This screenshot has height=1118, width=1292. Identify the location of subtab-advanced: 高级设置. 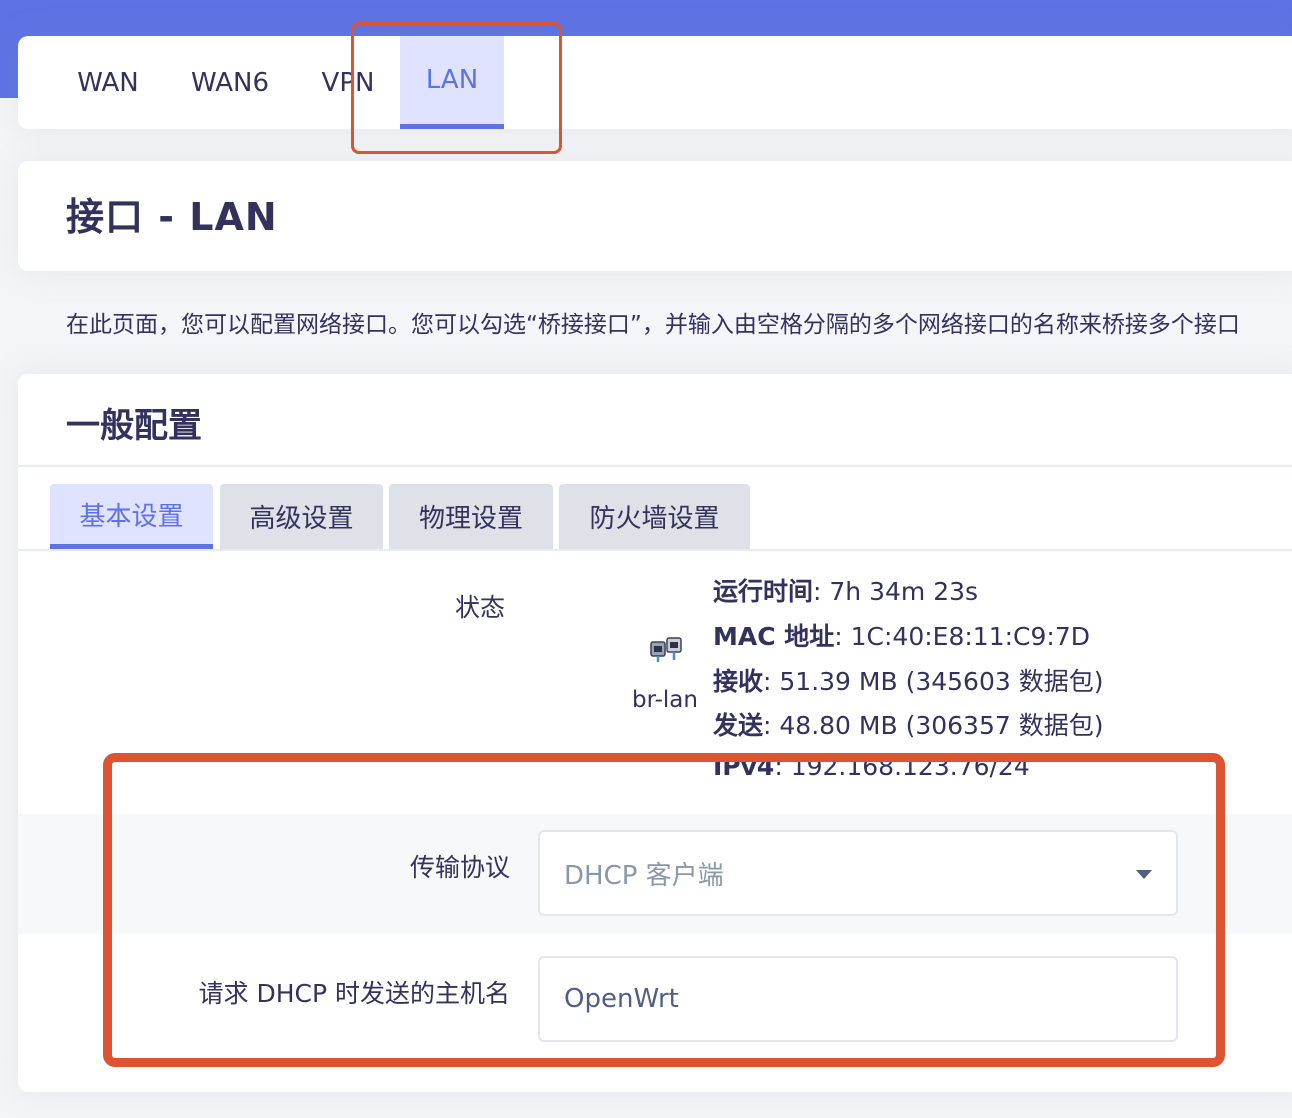
(301, 516).